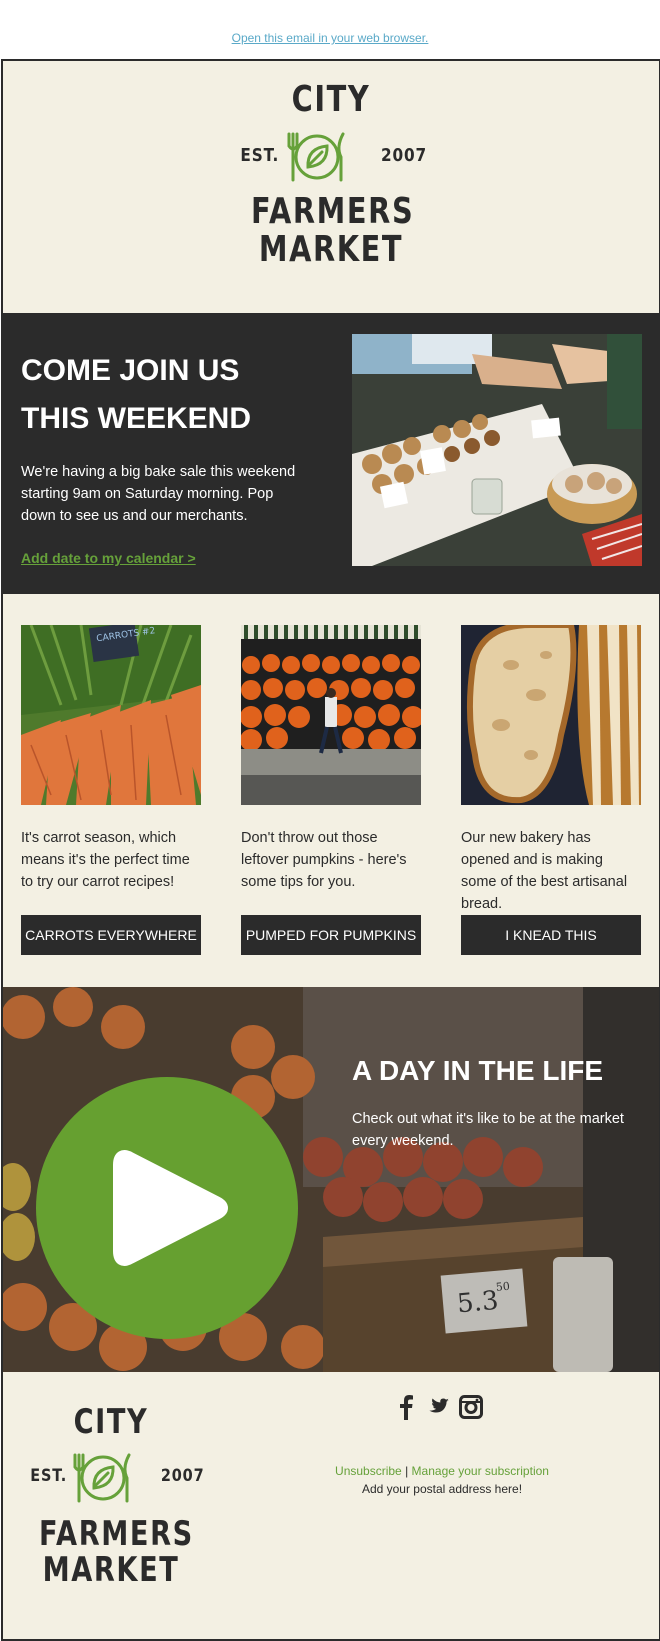 The width and height of the screenshot is (660, 1641). What do you see at coordinates (116, 1534) in the screenshot?
I see `footer-logo-farmers: FARMERS` at bounding box center [116, 1534].